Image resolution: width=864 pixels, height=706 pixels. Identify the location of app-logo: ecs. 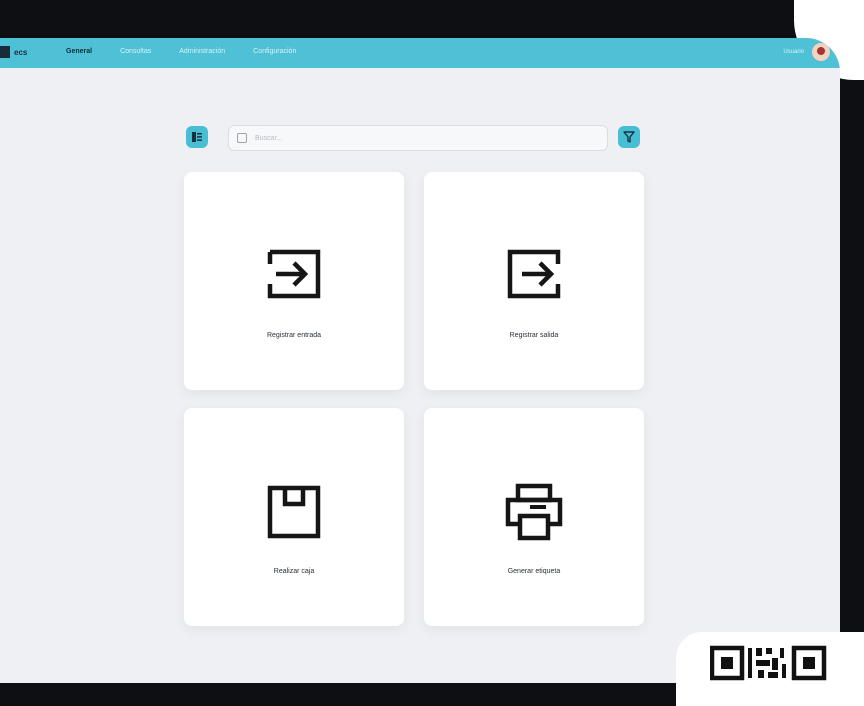
(13, 52).